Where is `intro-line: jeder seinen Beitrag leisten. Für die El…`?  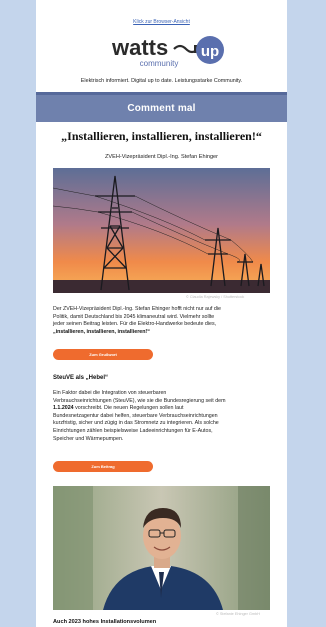 intro-line: jeder seinen Beitrag leisten. Für die El… is located at coordinates (135, 324).